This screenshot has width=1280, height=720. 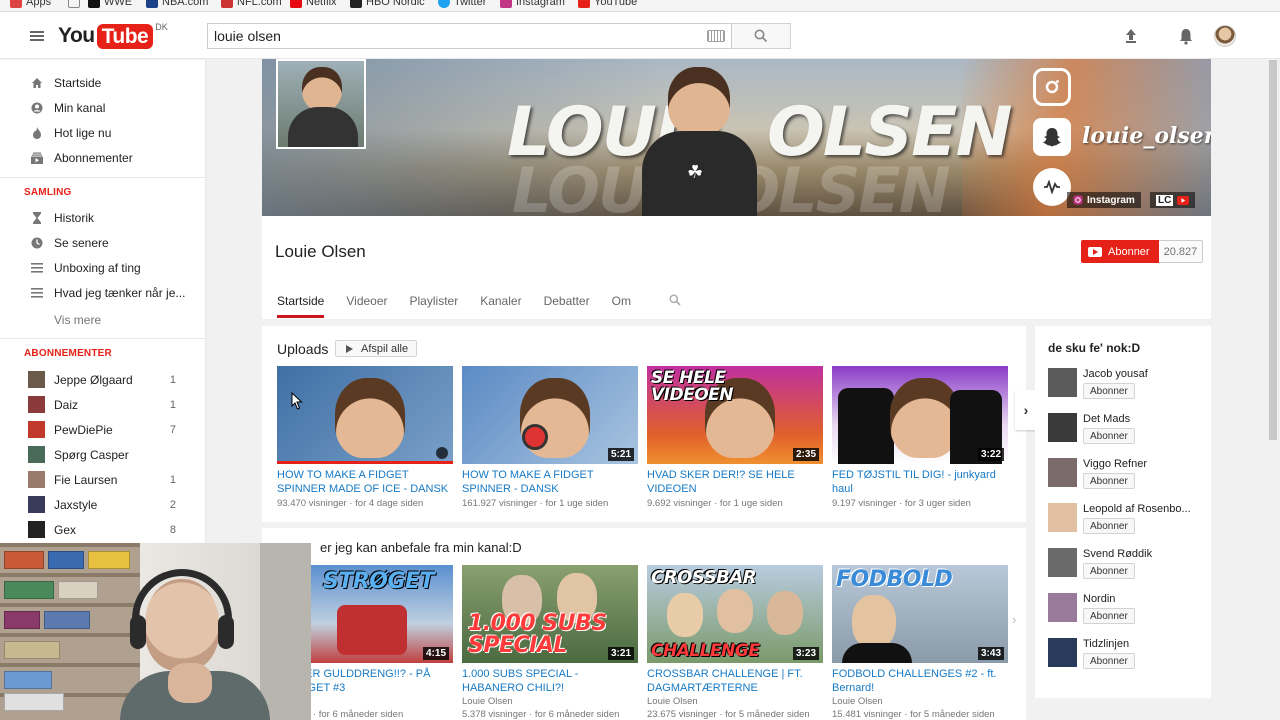 I want to click on sidebar-item-abonnementer: Abonnementer, so click(x=103, y=157).